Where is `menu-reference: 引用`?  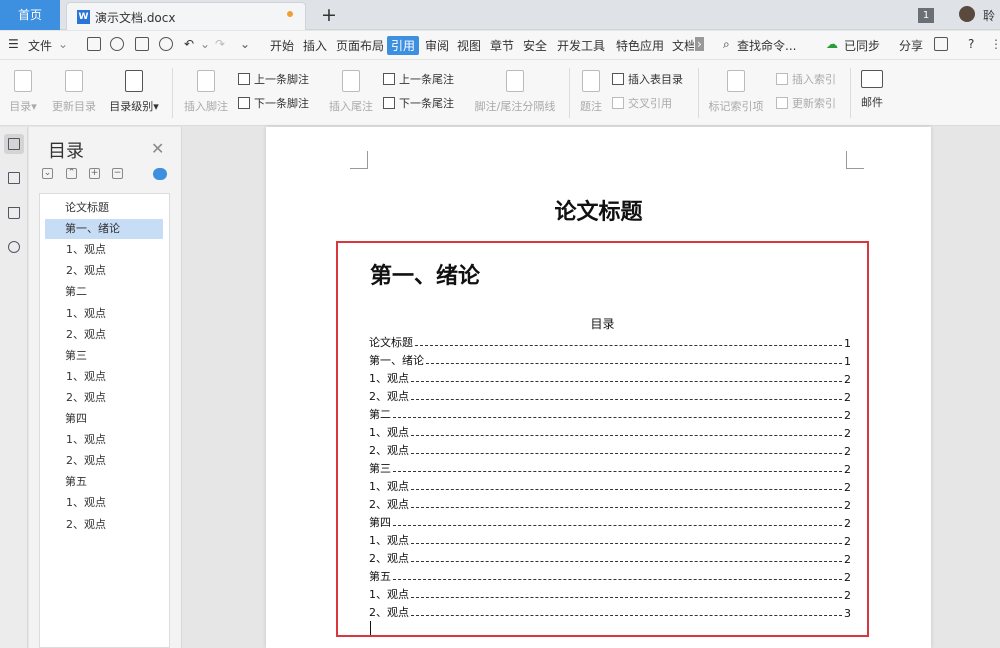
menu-reference: 引用 is located at coordinates (403, 45).